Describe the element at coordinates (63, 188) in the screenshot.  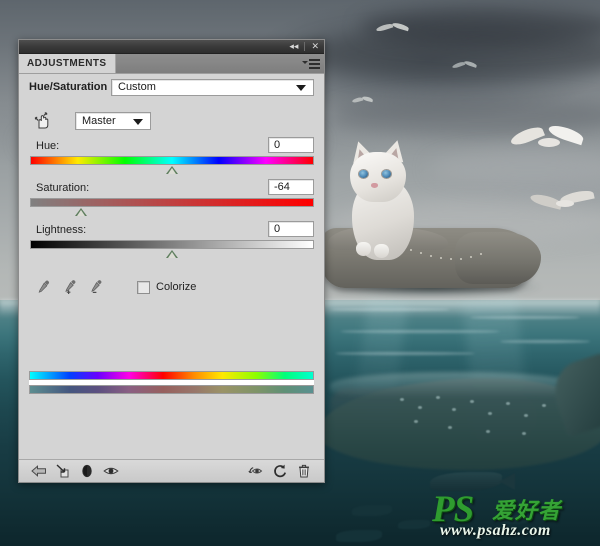
I see `slider-saturation-label: Saturation:` at that location.